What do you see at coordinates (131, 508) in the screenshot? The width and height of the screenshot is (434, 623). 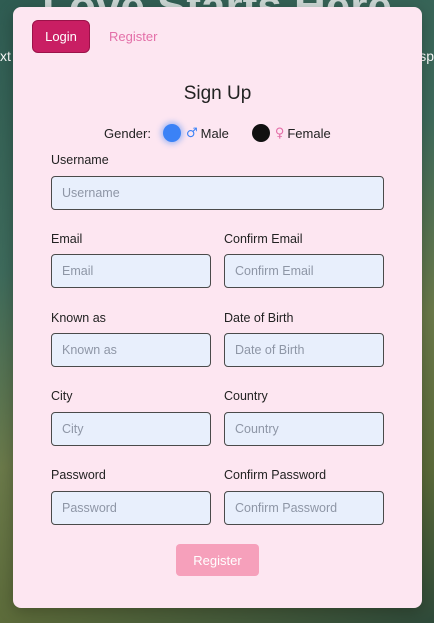 I see `password-input` at bounding box center [131, 508].